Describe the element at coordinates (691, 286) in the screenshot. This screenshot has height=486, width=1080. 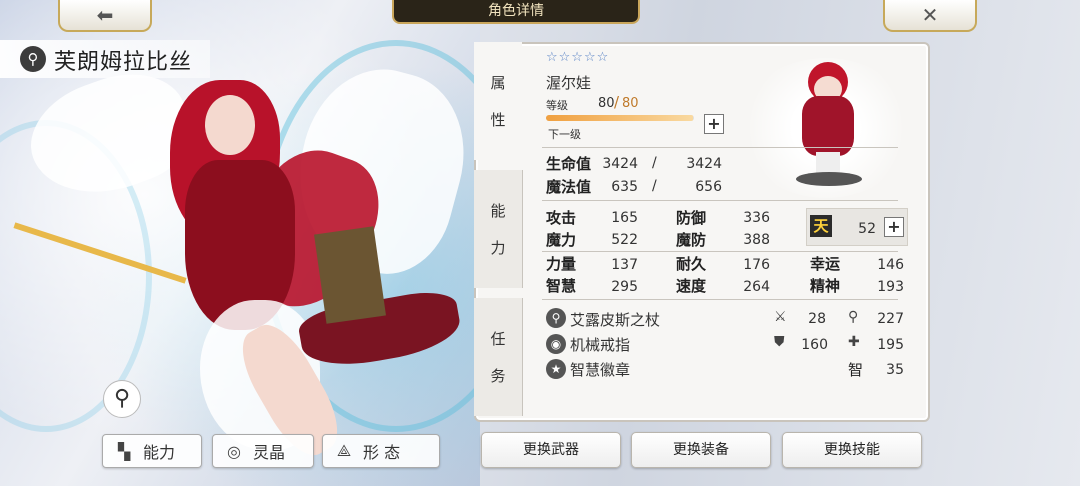
I see `stat-label: 速度` at that location.